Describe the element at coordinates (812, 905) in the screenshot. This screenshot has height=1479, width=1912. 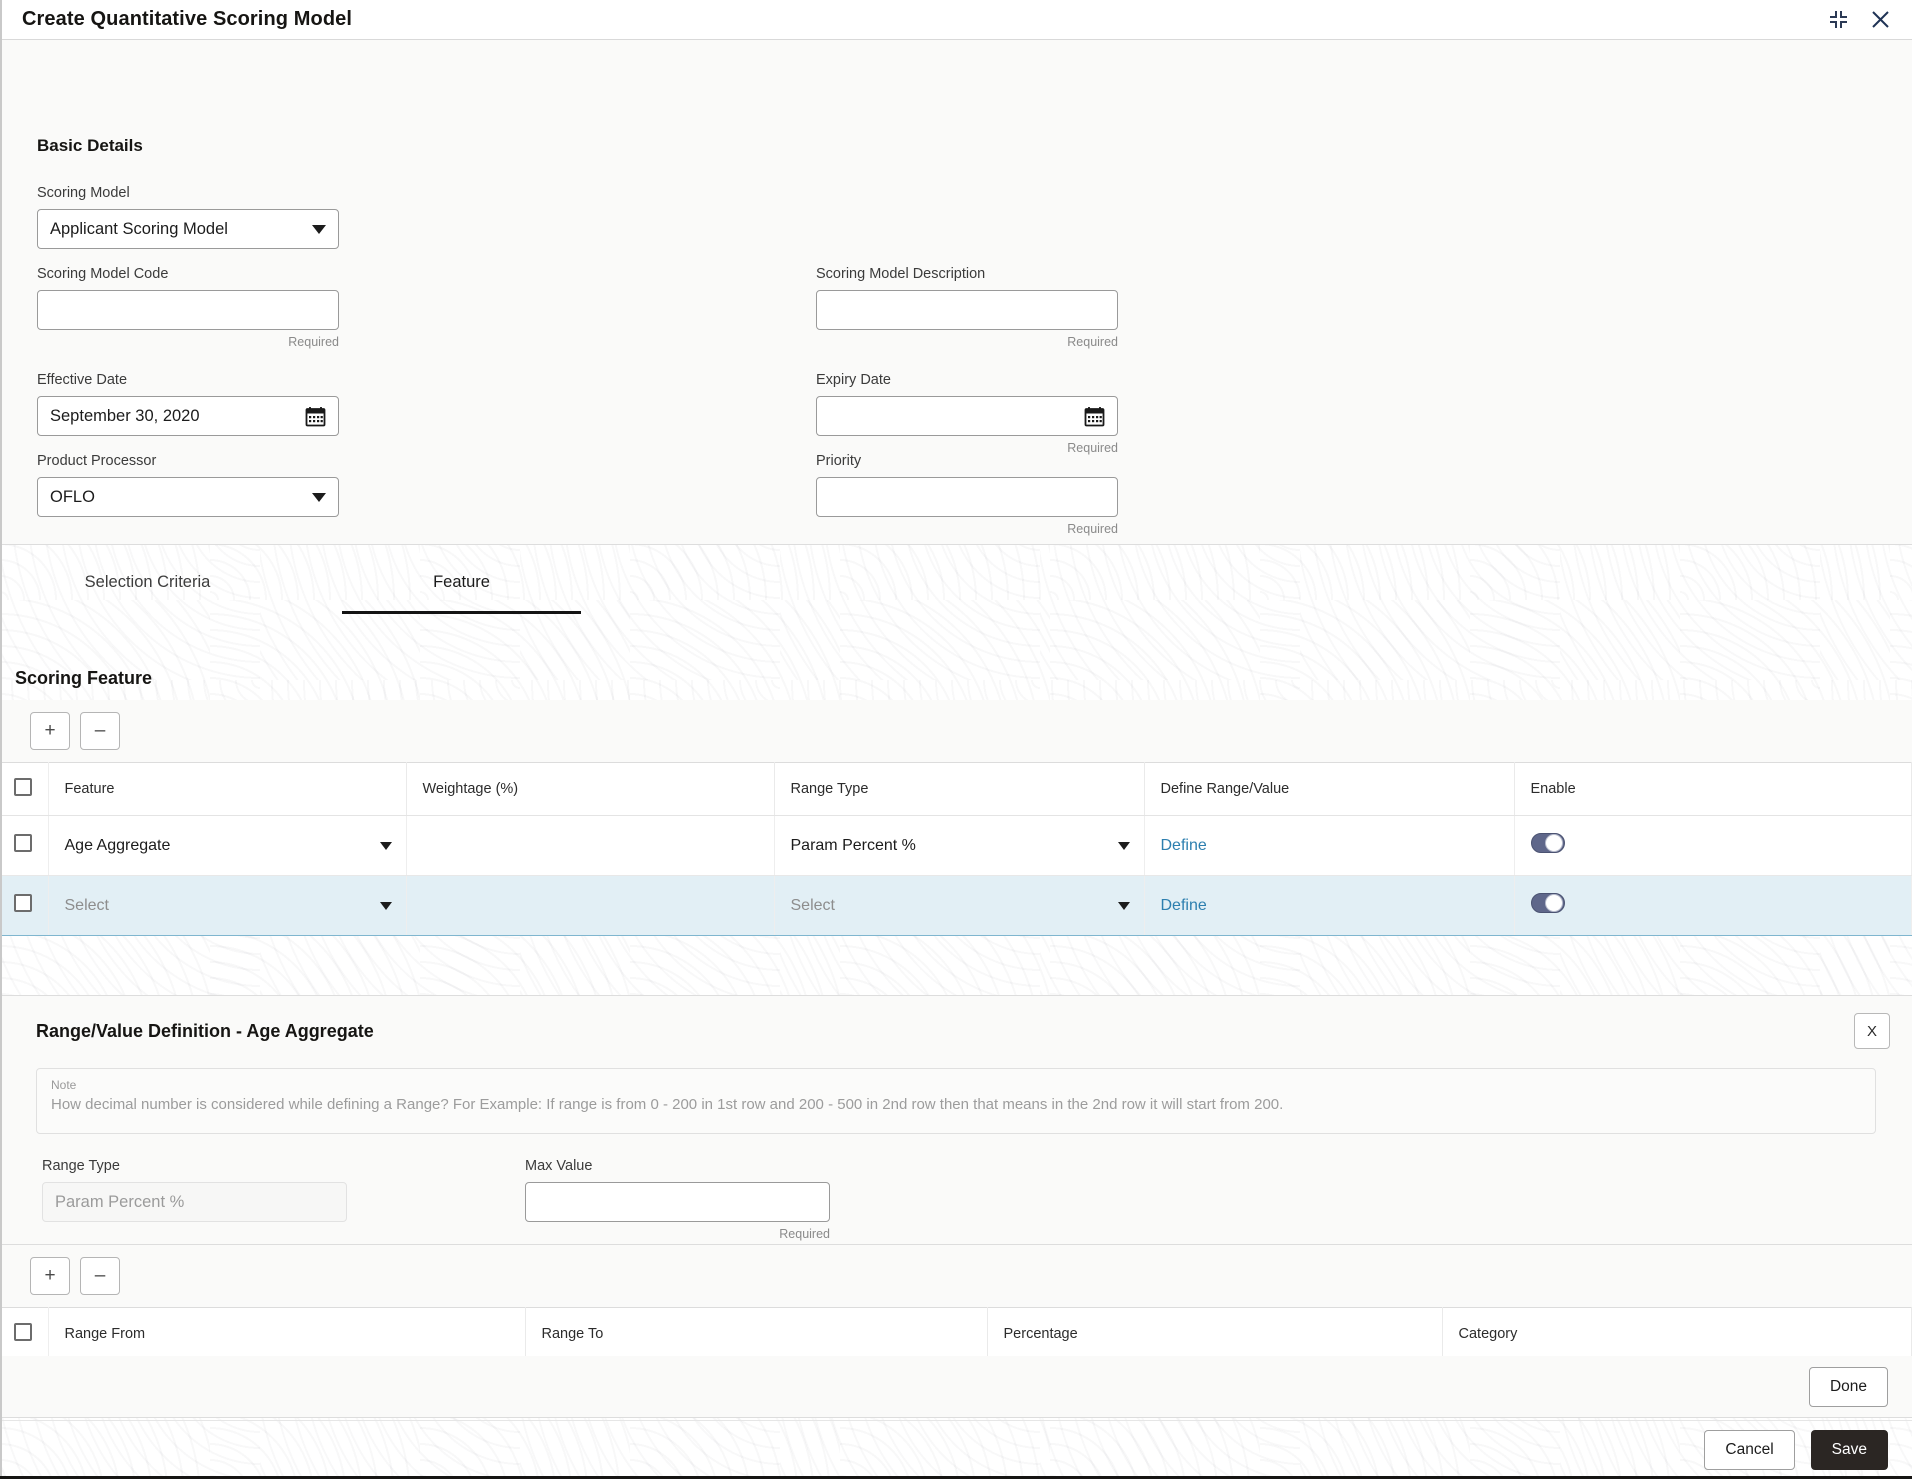
I see `range-type-value: Select` at that location.